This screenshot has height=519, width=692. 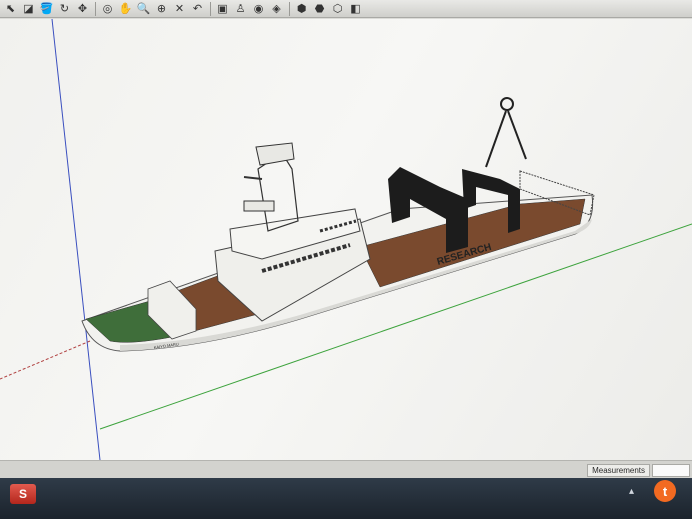 I want to click on mast-platform, so click(x=259, y=206).